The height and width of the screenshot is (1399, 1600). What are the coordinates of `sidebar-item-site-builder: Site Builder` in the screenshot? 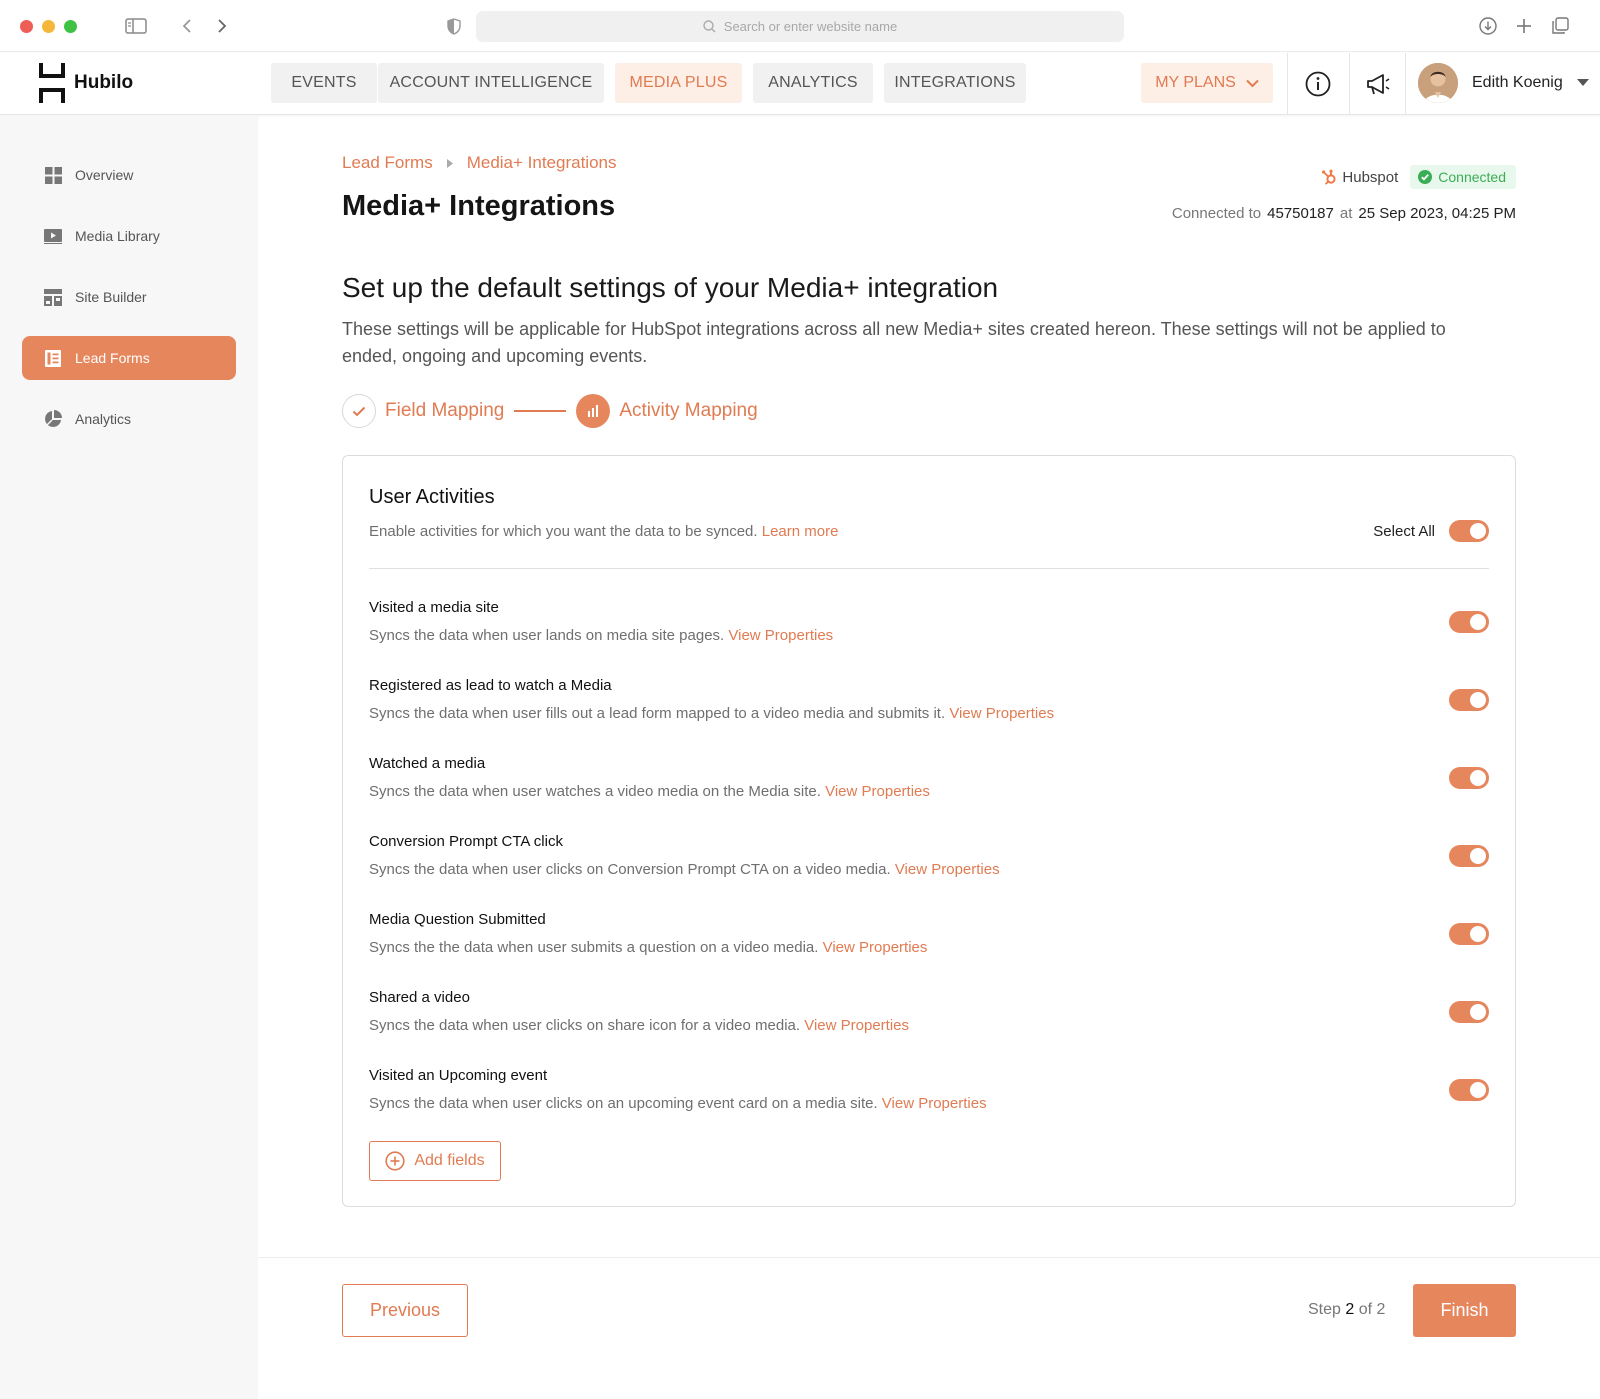 It's located at (129, 297).